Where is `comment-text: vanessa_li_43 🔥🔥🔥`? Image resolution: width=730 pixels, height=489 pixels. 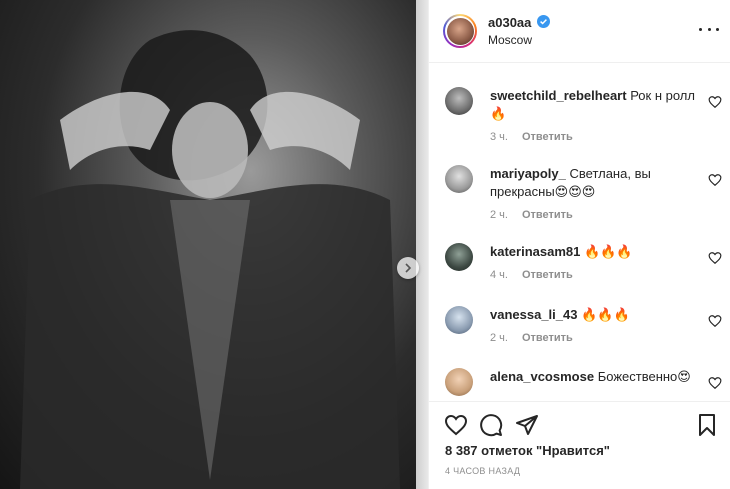 comment-text: vanessa_li_43 🔥🔥🔥 is located at coordinates (595, 315).